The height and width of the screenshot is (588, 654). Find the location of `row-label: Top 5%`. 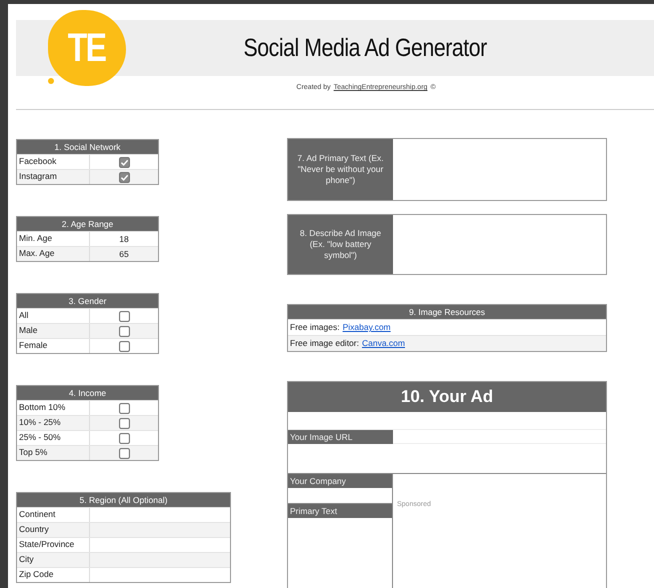

row-label: Top 5% is located at coordinates (53, 453).